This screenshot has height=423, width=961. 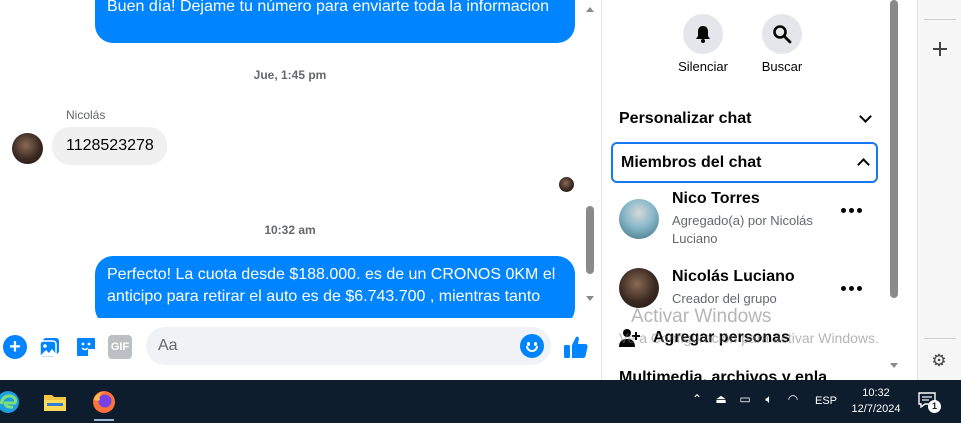 What do you see at coordinates (104, 402) in the screenshot?
I see `firefox-icon` at bounding box center [104, 402].